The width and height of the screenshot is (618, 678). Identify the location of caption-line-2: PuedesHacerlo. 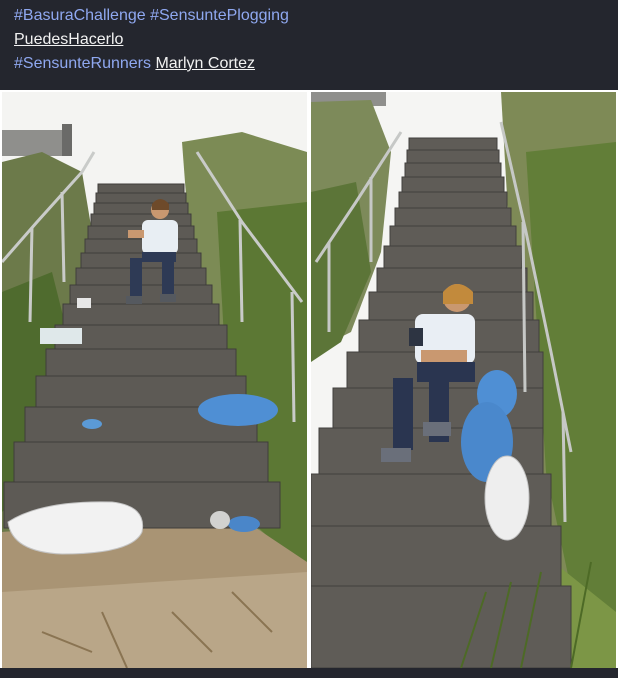
(309, 40).